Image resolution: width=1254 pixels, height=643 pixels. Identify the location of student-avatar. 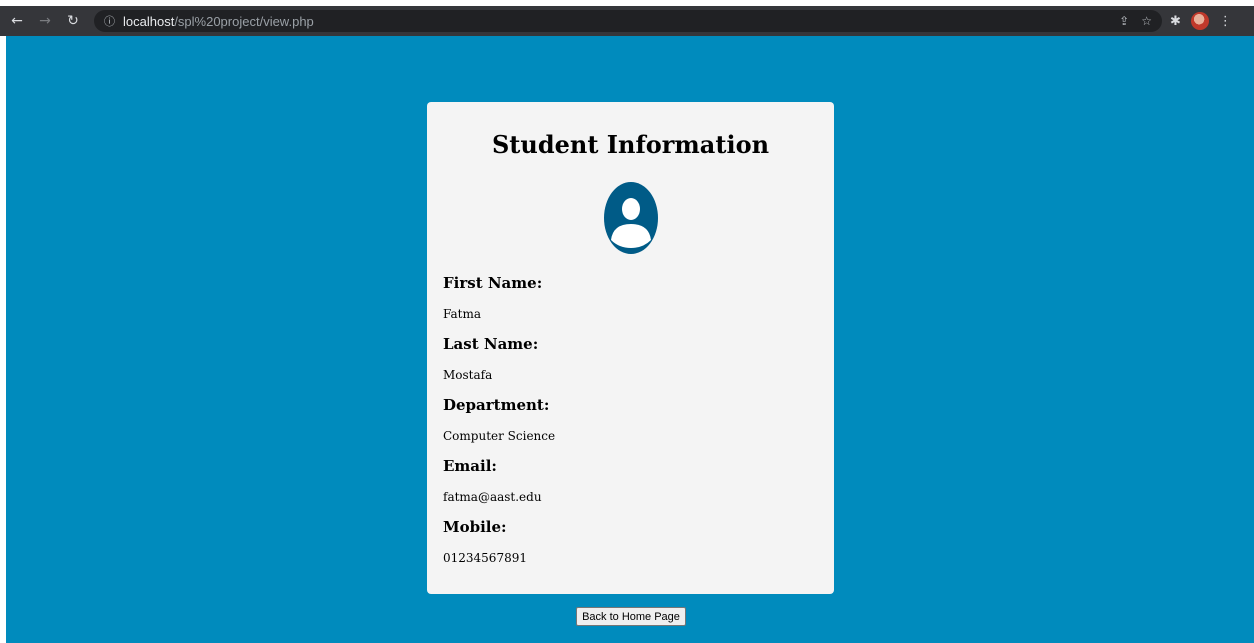
(631, 218).